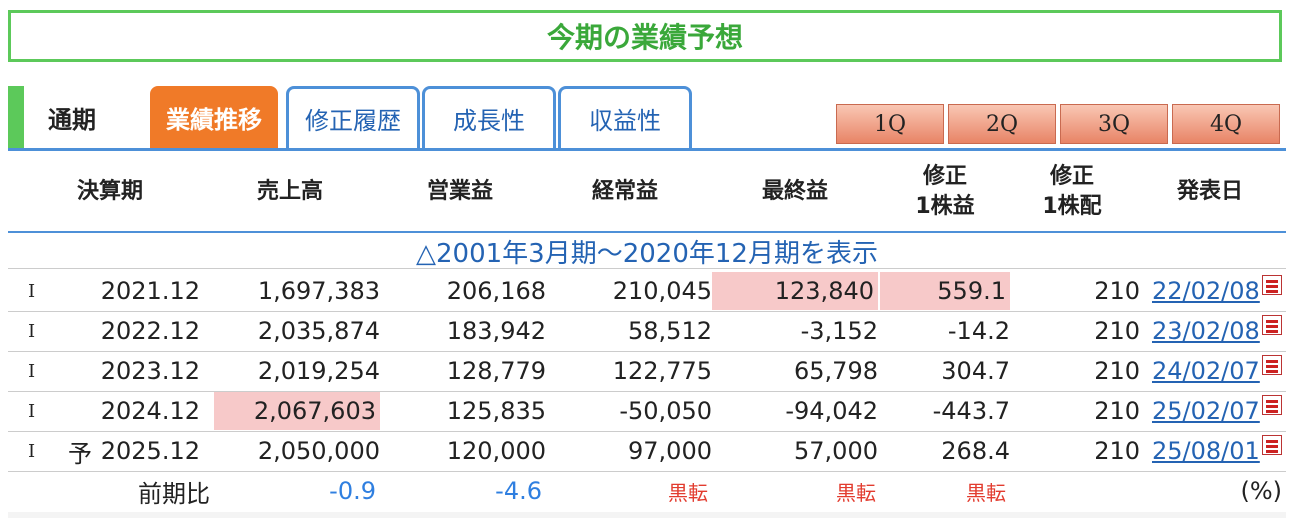  I want to click on header-announce: 発表日, so click(1209, 191).